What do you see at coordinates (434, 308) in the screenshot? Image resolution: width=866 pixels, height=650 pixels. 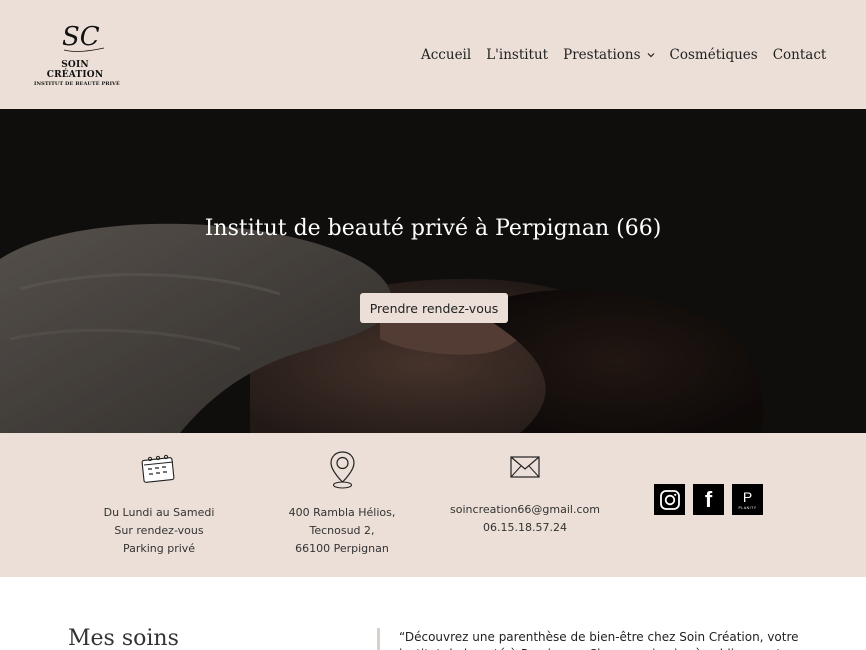 I see `book-appointment-button: Prendre rendez-vous` at bounding box center [434, 308].